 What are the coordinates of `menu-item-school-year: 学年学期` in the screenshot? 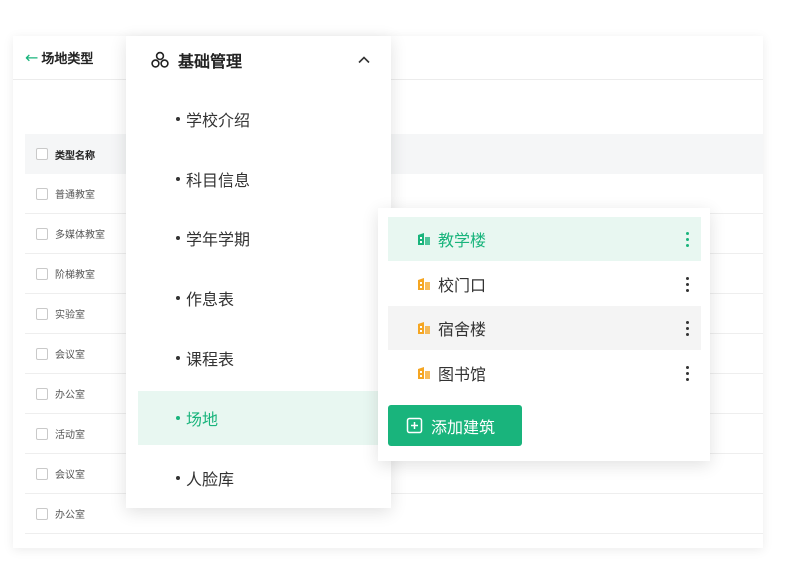 It's located at (258, 238).